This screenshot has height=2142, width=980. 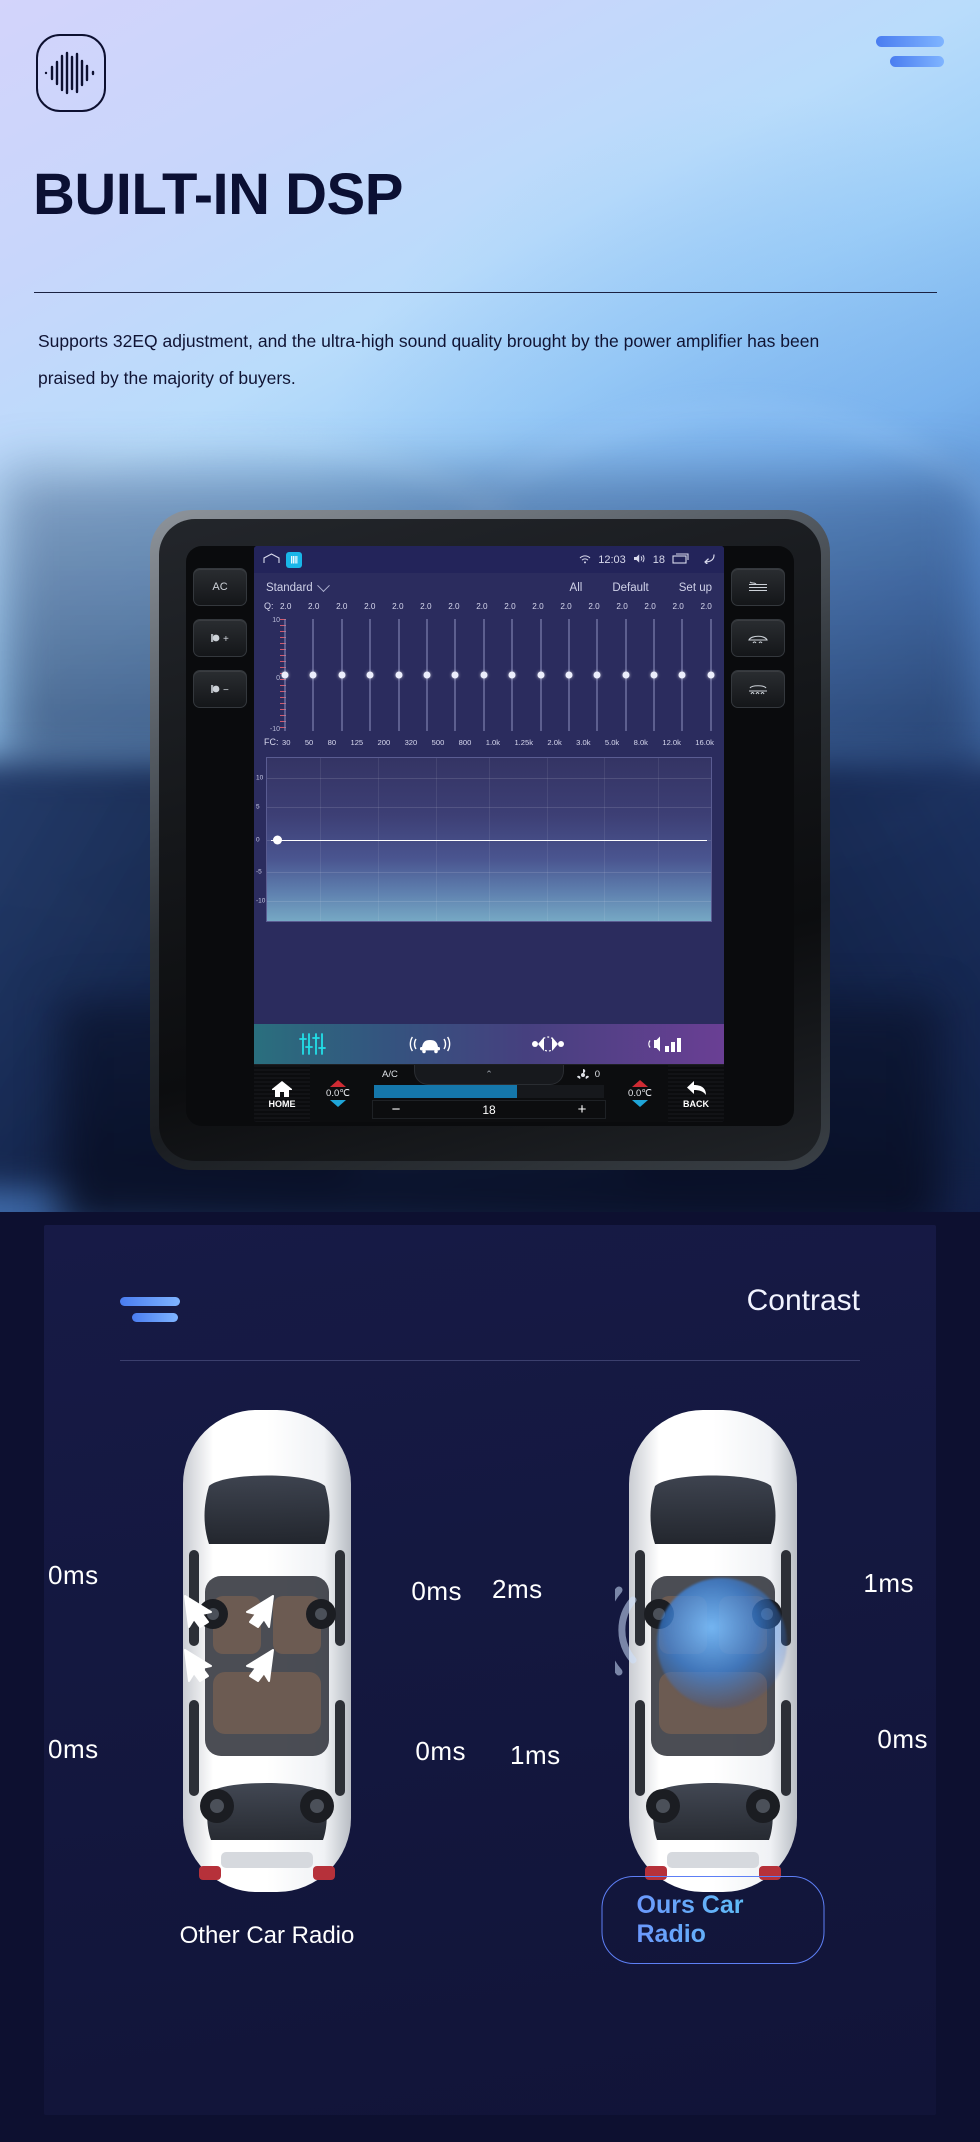 What do you see at coordinates (576, 588) in the screenshot?
I see `eq-all-button: All` at bounding box center [576, 588].